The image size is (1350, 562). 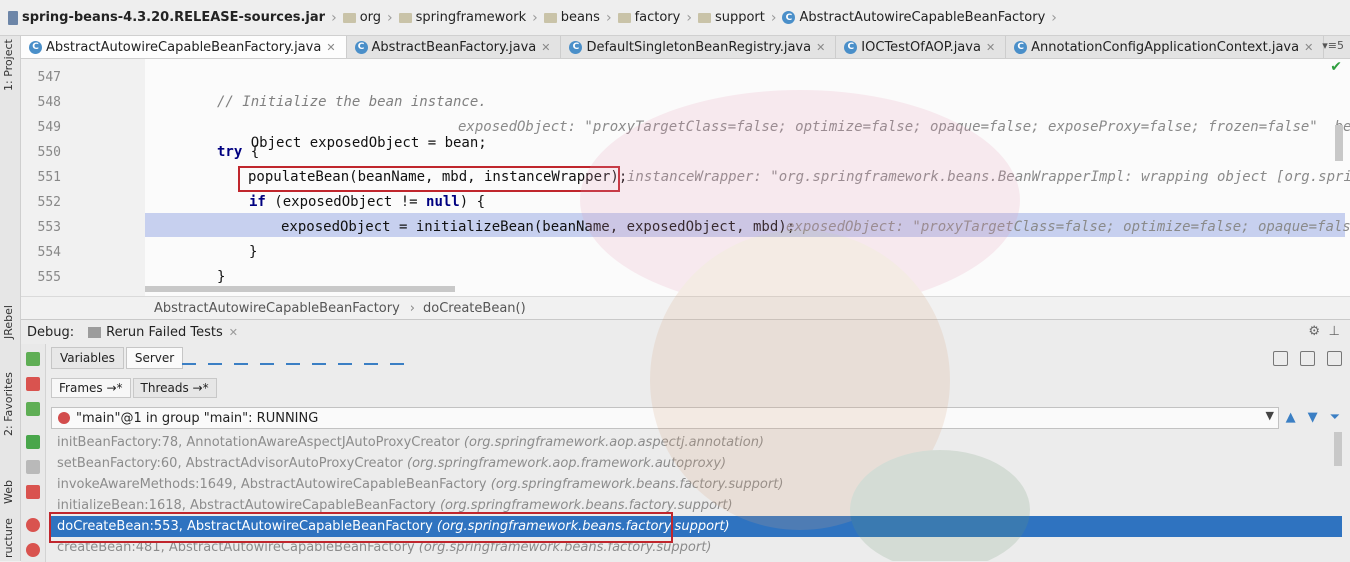 What do you see at coordinates (1338, 449) in the screenshot?
I see `frames-scrollbar` at bounding box center [1338, 449].